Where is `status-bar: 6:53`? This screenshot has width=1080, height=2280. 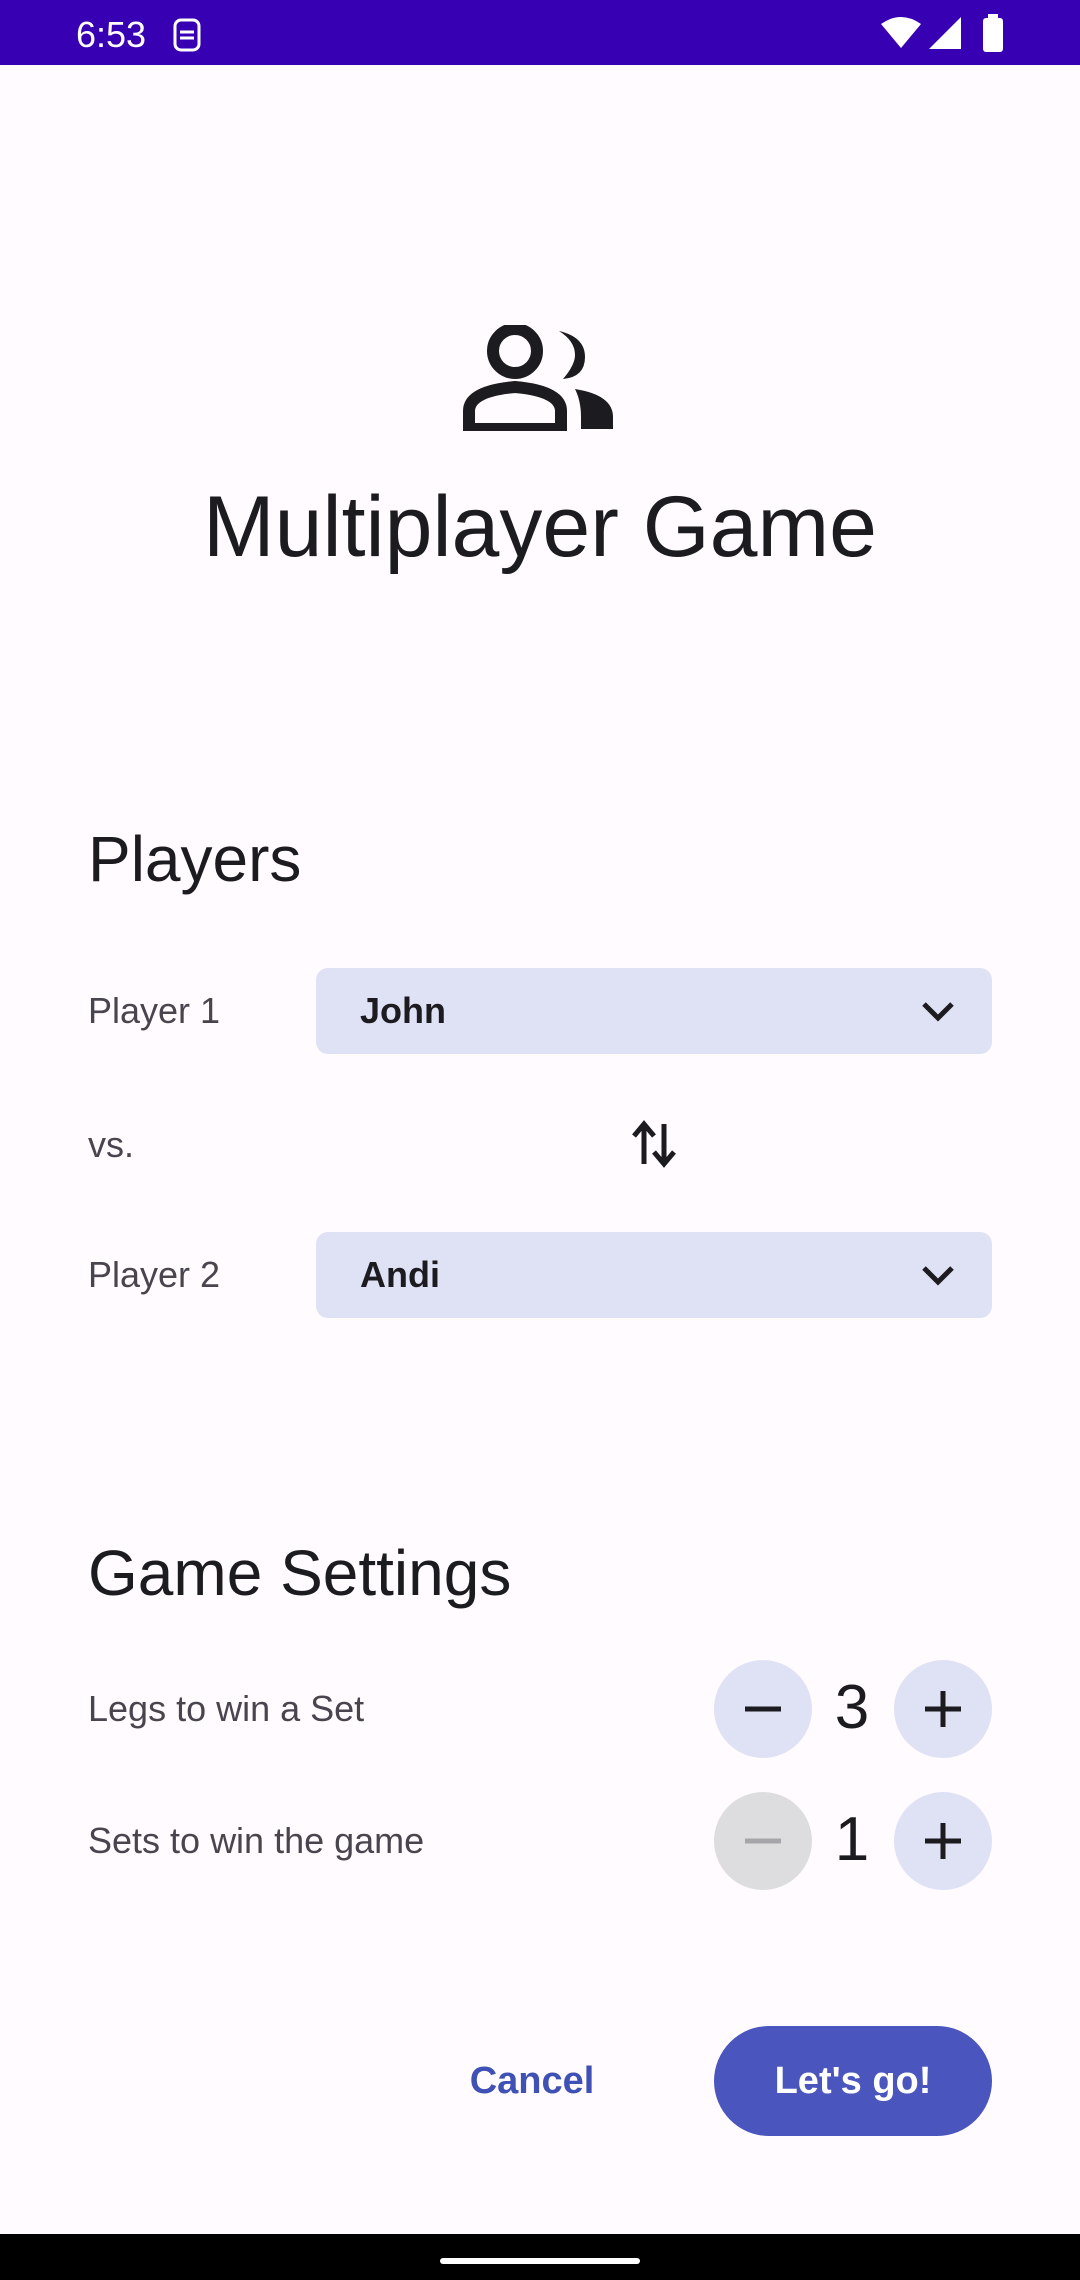 status-bar: 6:53 is located at coordinates (540, 32).